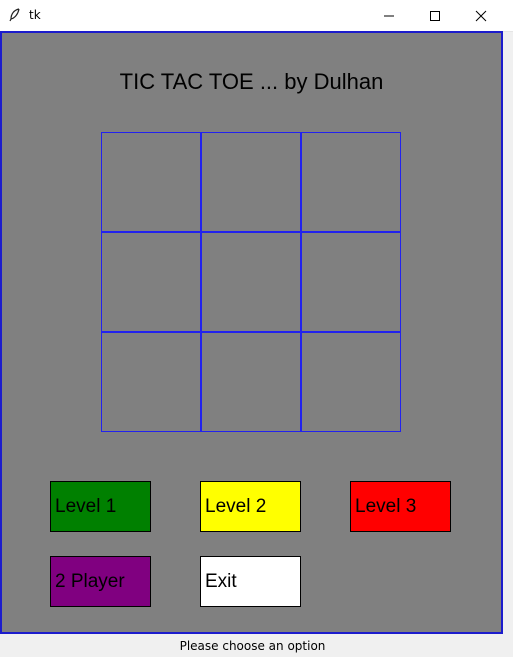  I want to click on level-2-button: Level 2, so click(250, 506).